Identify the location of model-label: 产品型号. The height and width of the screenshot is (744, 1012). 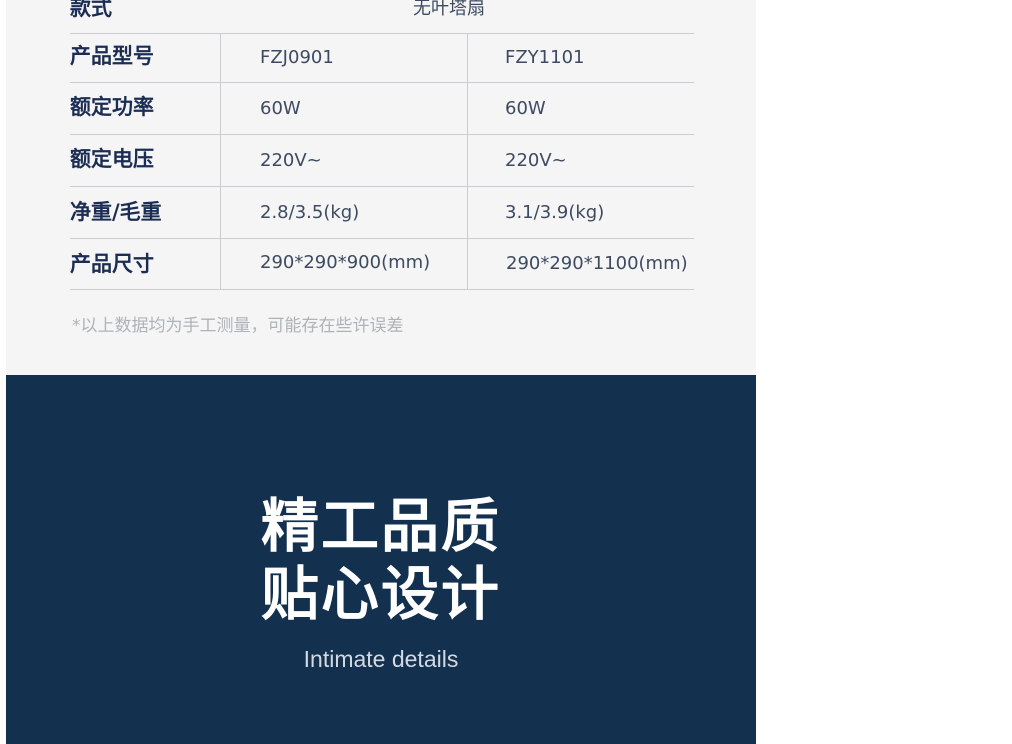
(112, 56).